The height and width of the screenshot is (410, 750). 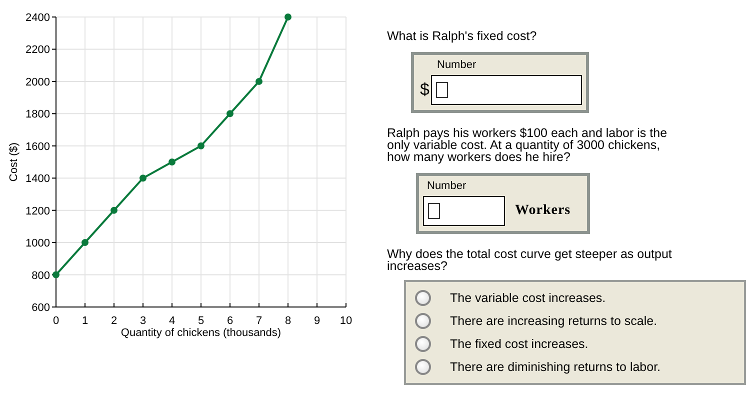 I want to click on x-tick-label: 1, so click(x=85, y=321).